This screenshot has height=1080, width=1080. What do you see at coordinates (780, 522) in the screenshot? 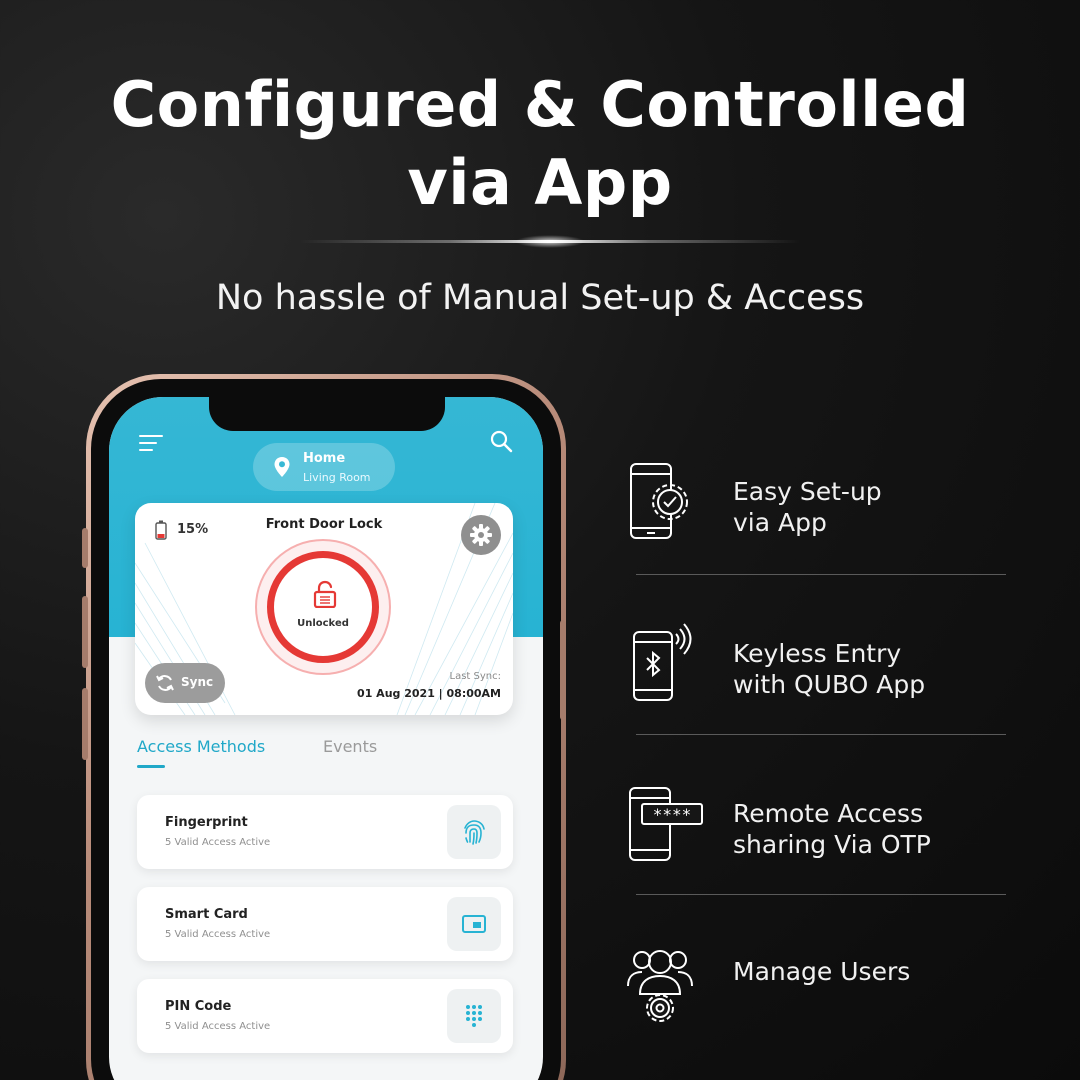
I see `feature-line-2: via App` at bounding box center [780, 522].